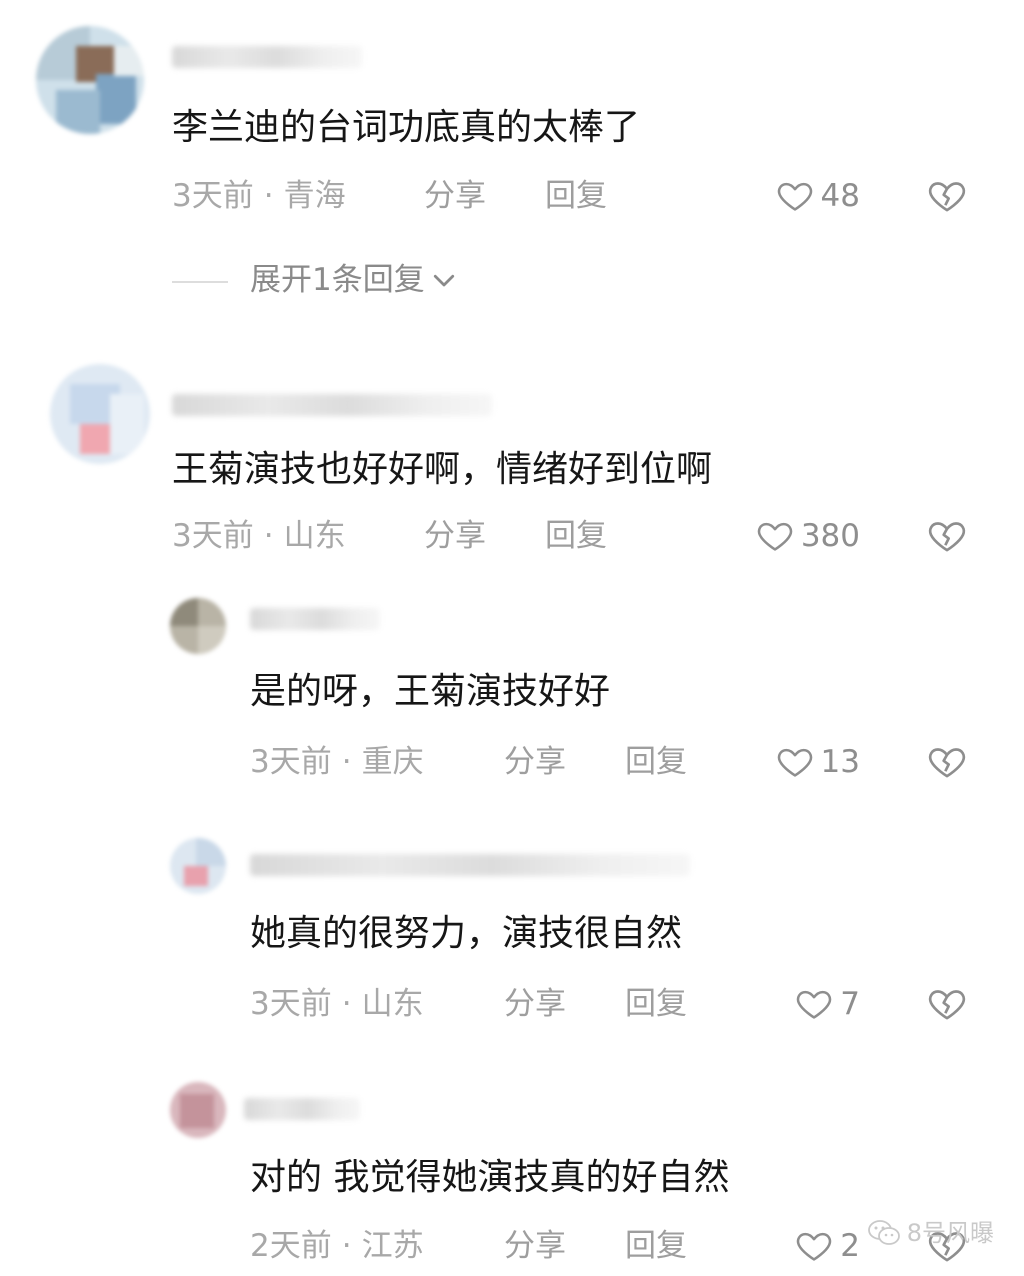 The height and width of the screenshot is (1276, 1024). Describe the element at coordinates (840, 762) in the screenshot. I see `like-count: 13` at that location.